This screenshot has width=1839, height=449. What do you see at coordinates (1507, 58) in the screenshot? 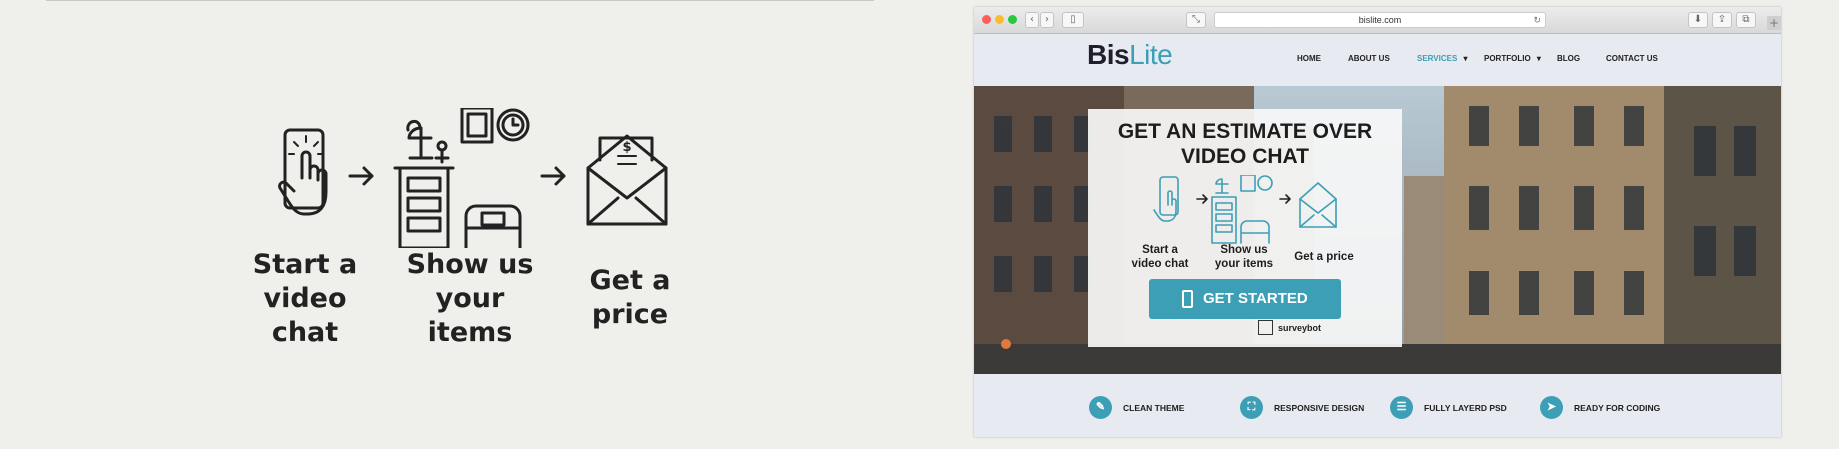
I see `nav-portfolio-label: PORTFOLIO` at bounding box center [1507, 58].